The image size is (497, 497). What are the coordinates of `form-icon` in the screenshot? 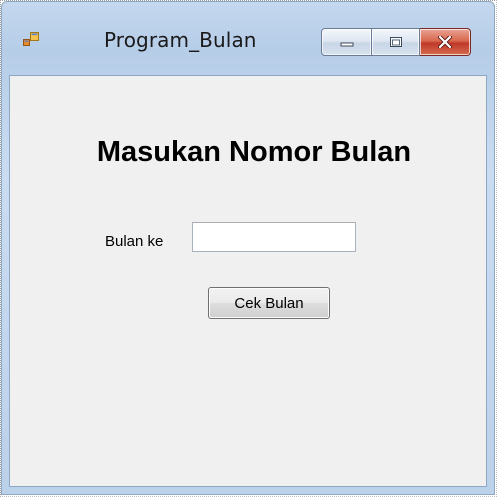 It's located at (31, 39).